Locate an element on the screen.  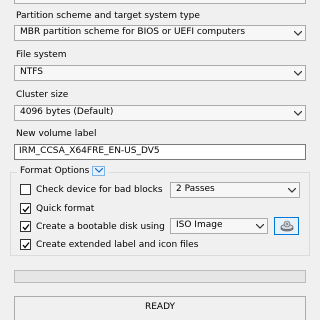
format-options-title: Format Options is located at coordinates (55, 171).